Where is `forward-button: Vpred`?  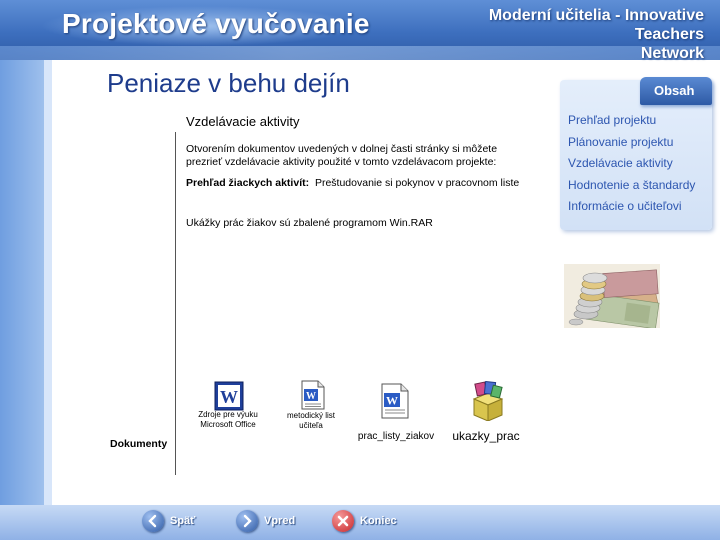
forward-button: Vpred is located at coordinates (265, 521).